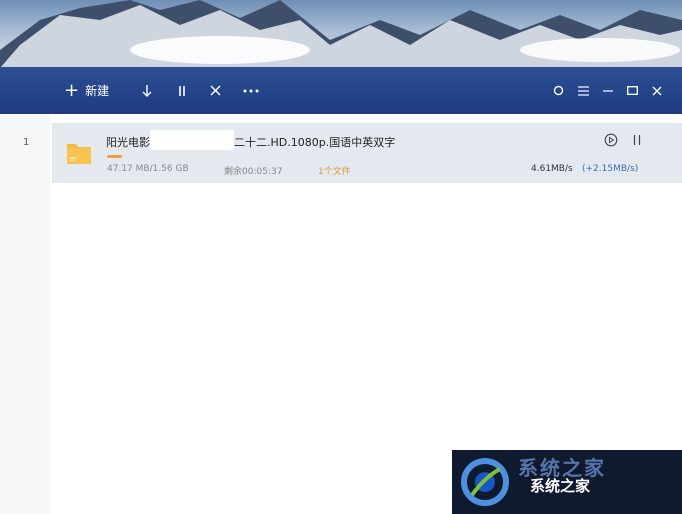  What do you see at coordinates (485, 482) in the screenshot?
I see `watermark-logo-icon` at bounding box center [485, 482].